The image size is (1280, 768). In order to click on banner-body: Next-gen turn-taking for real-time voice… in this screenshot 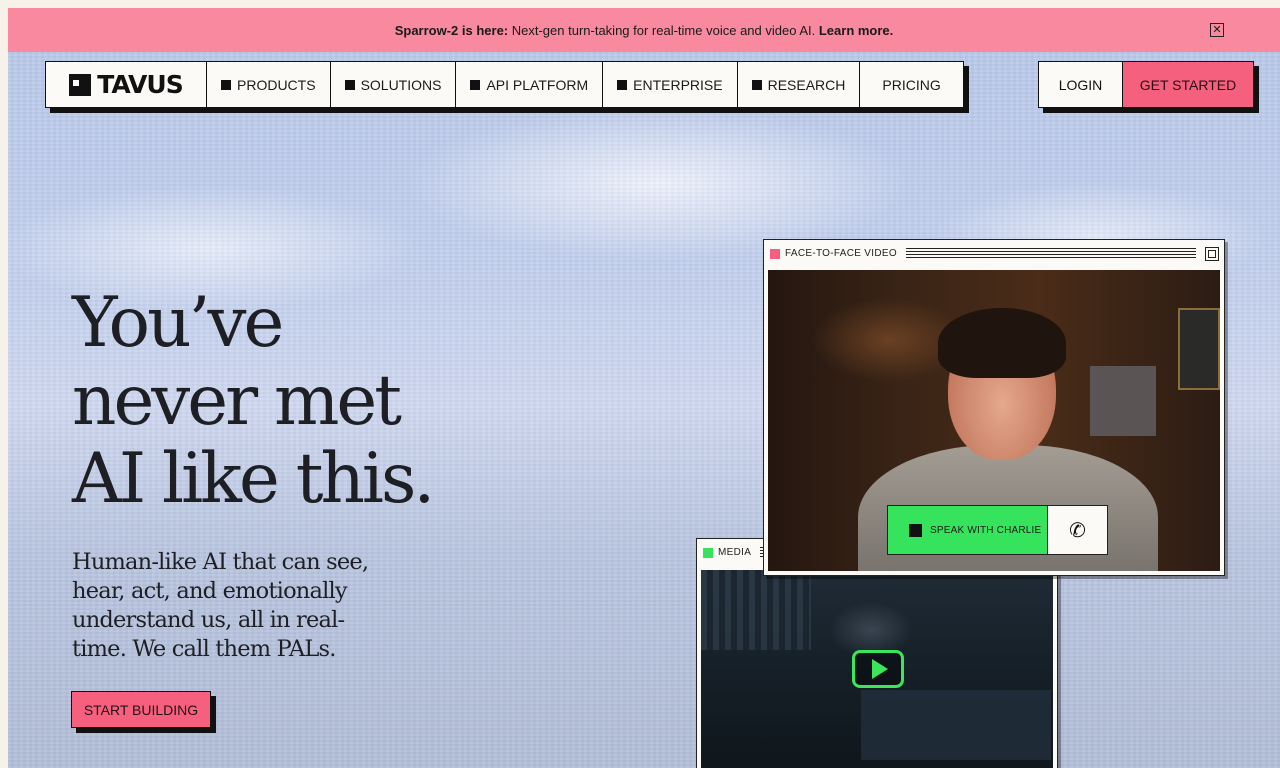, I will do `click(663, 30)`.